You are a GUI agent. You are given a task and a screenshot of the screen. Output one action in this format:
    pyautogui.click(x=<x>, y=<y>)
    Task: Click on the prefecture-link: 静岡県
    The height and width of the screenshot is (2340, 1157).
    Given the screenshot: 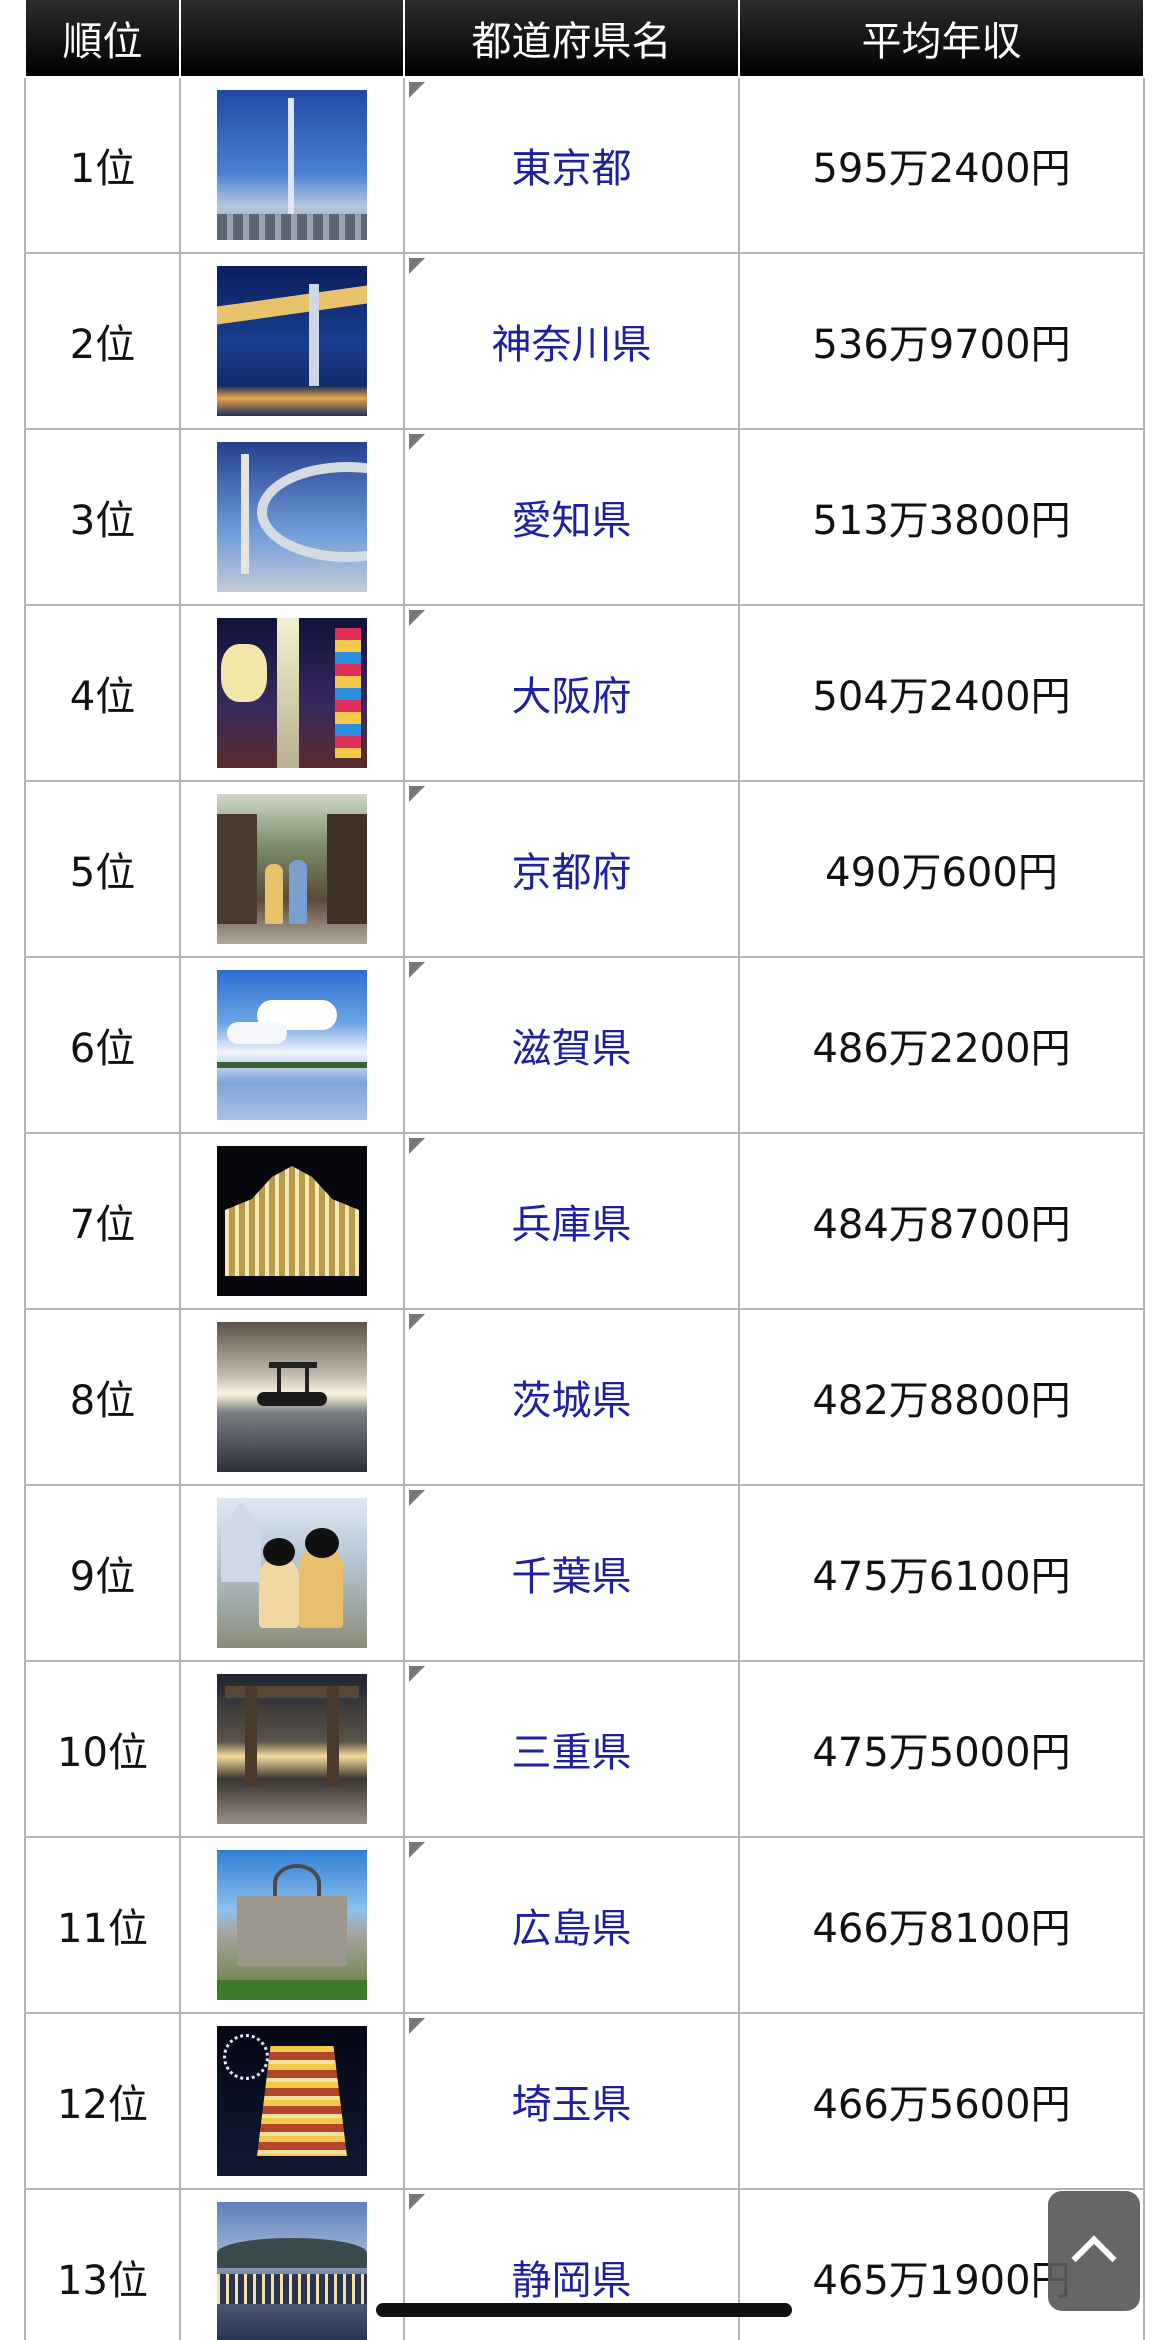 What is the action you would take?
    pyautogui.click(x=572, y=2281)
    